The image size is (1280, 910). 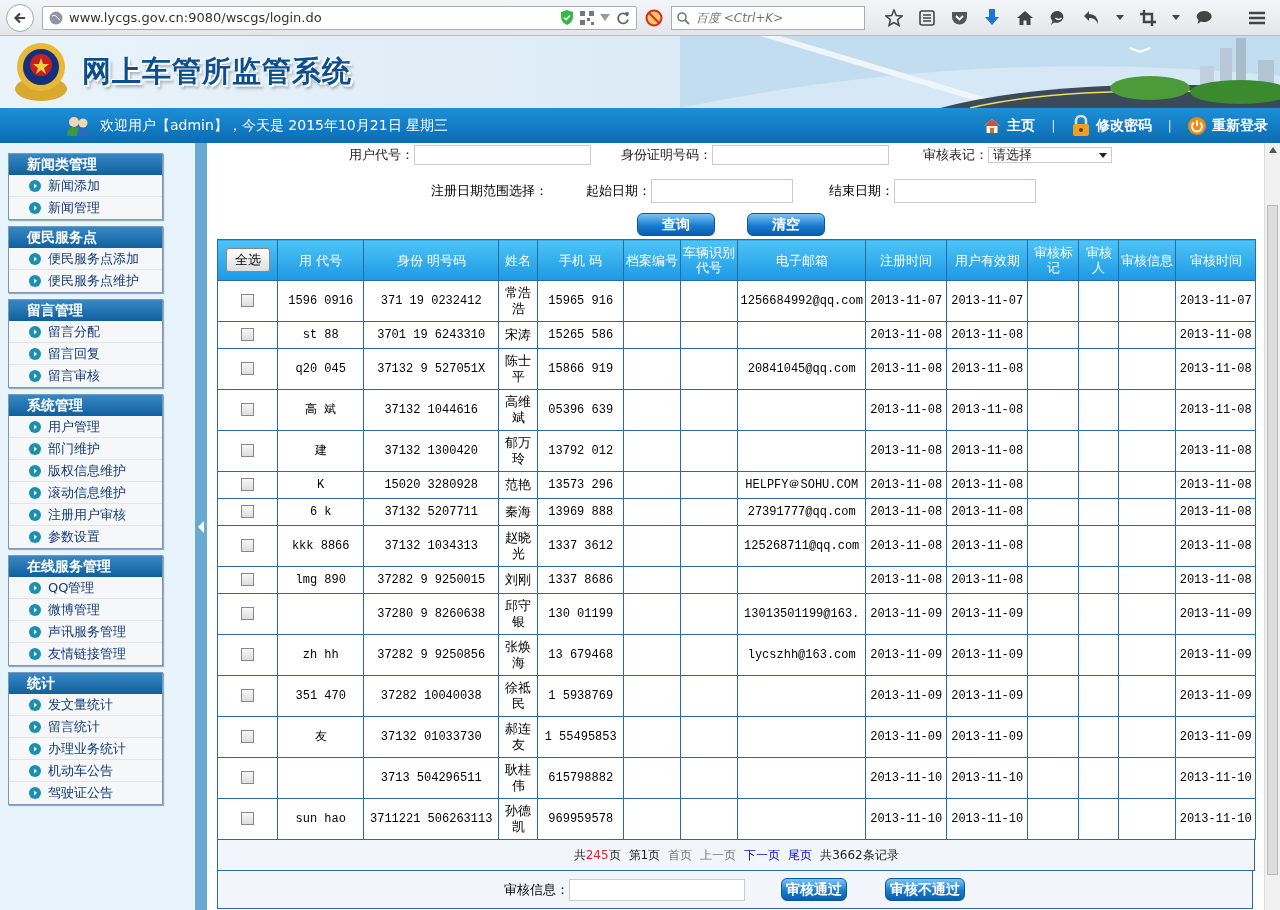 I want to click on page-link: 尾页, so click(x=800, y=855).